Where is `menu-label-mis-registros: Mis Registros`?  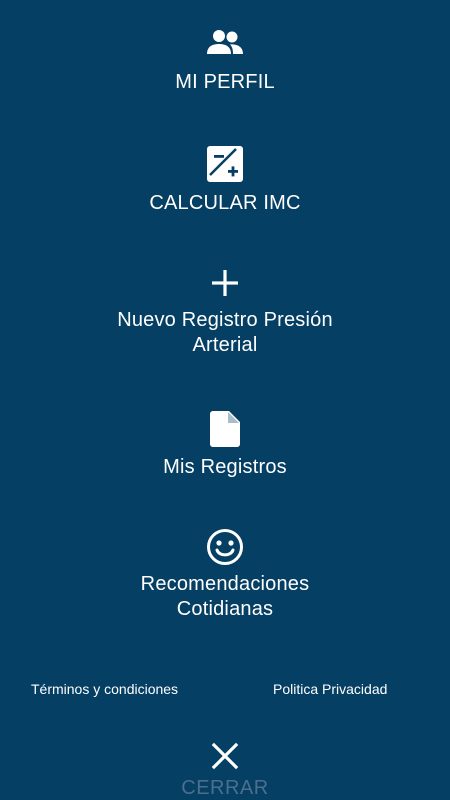
menu-label-mis-registros: Mis Registros is located at coordinates (225, 467).